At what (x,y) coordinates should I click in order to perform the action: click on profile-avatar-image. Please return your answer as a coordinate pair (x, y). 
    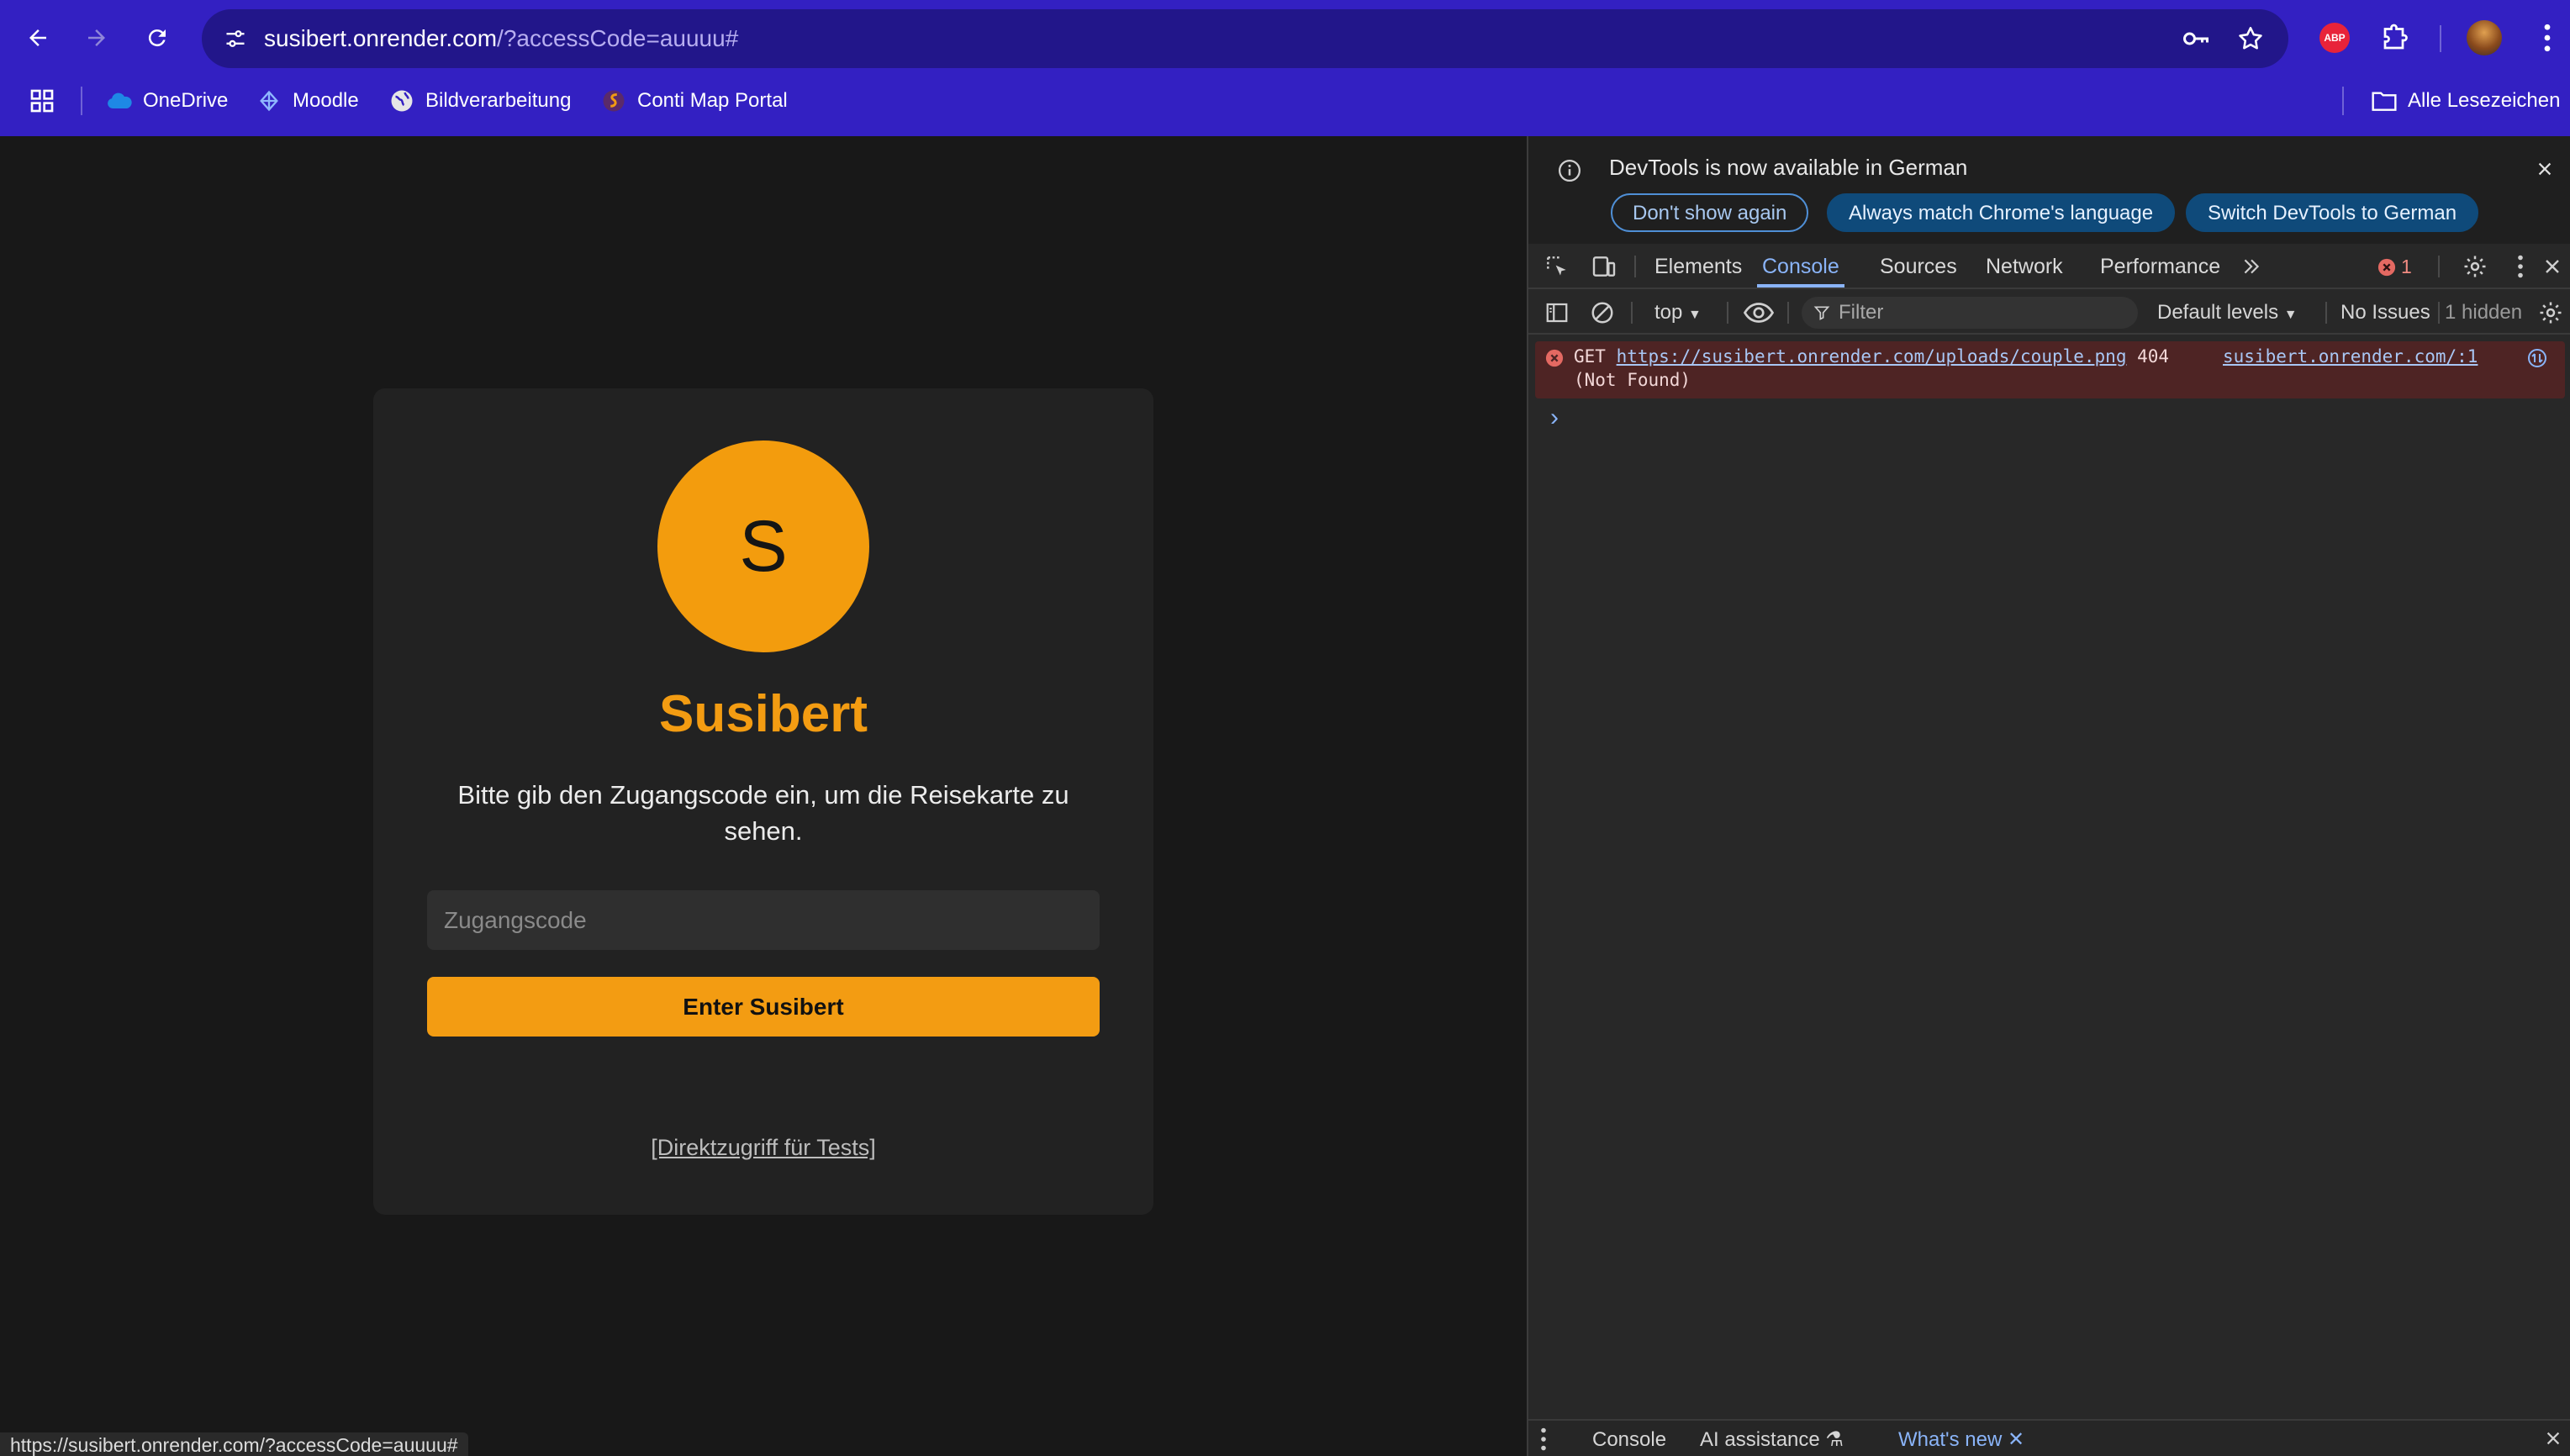
    Looking at the image, I should click on (2484, 37).